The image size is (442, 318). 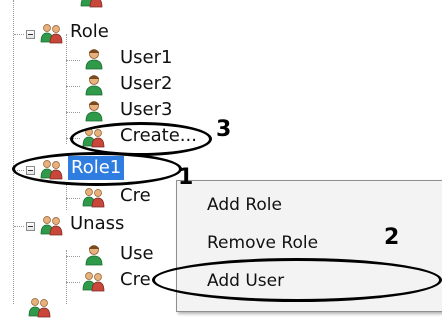 I want to click on tree-item-user2: User2, so click(x=146, y=84).